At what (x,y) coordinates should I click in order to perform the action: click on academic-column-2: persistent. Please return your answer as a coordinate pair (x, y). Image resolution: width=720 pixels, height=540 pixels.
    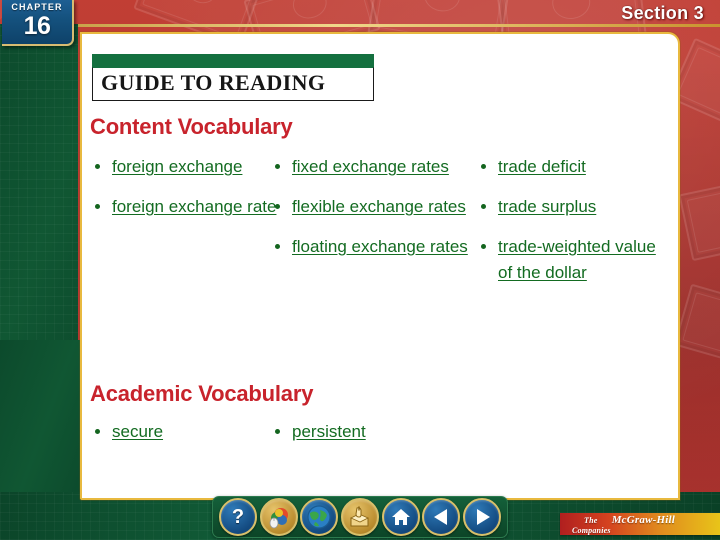
    Looking at the image, I should click on (368, 432).